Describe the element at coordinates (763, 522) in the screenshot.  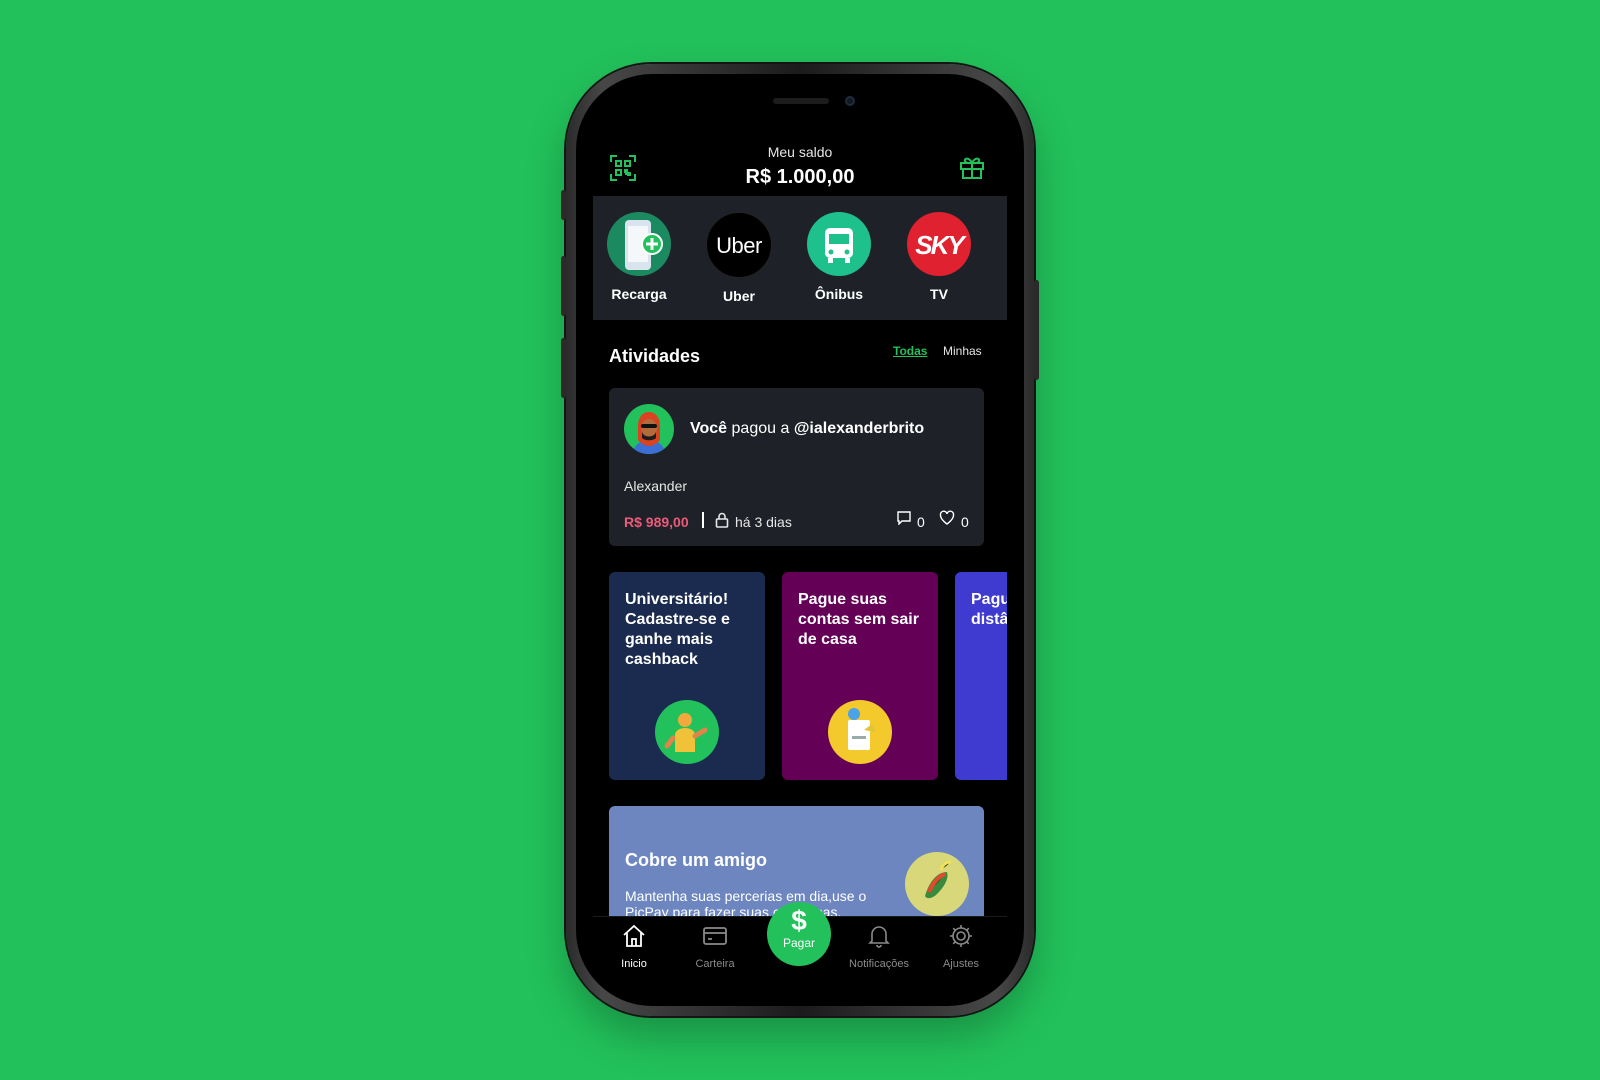
I see `activity-time: há 3 dias` at that location.